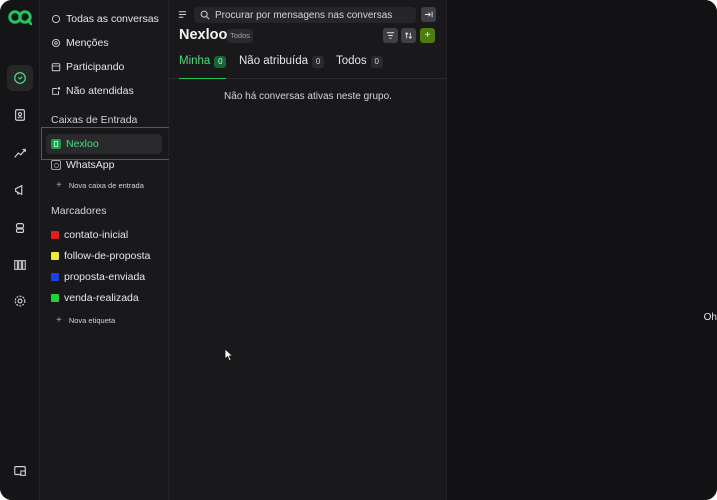  I want to click on trend-chart-icon, so click(20, 153).